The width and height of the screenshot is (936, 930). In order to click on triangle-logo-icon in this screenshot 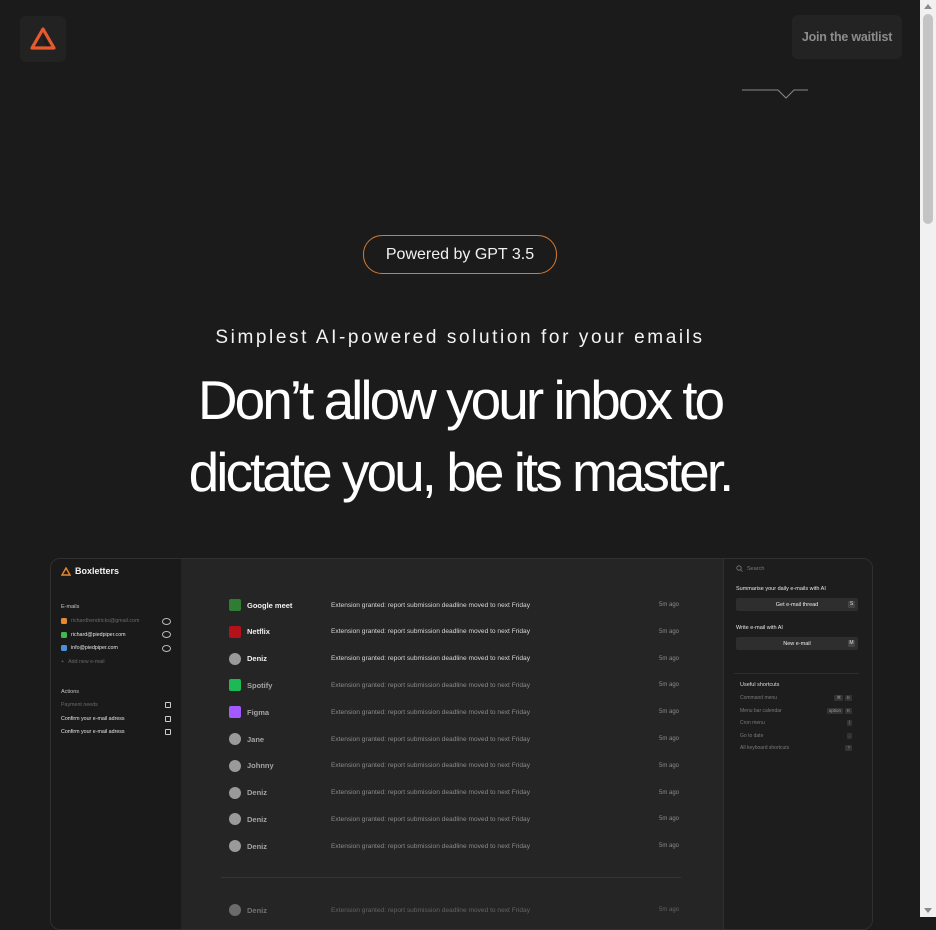, I will do `click(43, 38)`.